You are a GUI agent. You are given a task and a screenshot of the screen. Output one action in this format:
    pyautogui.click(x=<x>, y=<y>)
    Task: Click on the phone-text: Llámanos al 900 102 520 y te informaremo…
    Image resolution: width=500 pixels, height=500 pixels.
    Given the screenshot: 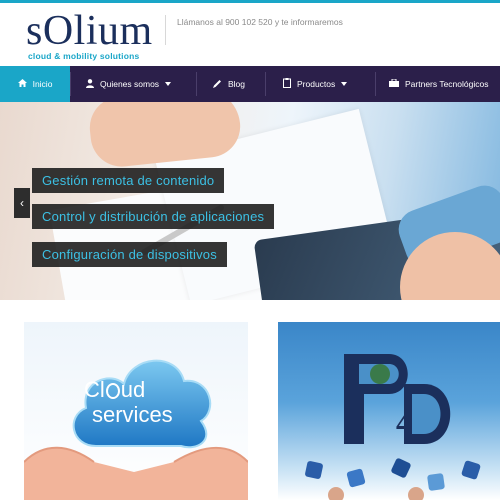 What is the action you would take?
    pyautogui.click(x=260, y=22)
    